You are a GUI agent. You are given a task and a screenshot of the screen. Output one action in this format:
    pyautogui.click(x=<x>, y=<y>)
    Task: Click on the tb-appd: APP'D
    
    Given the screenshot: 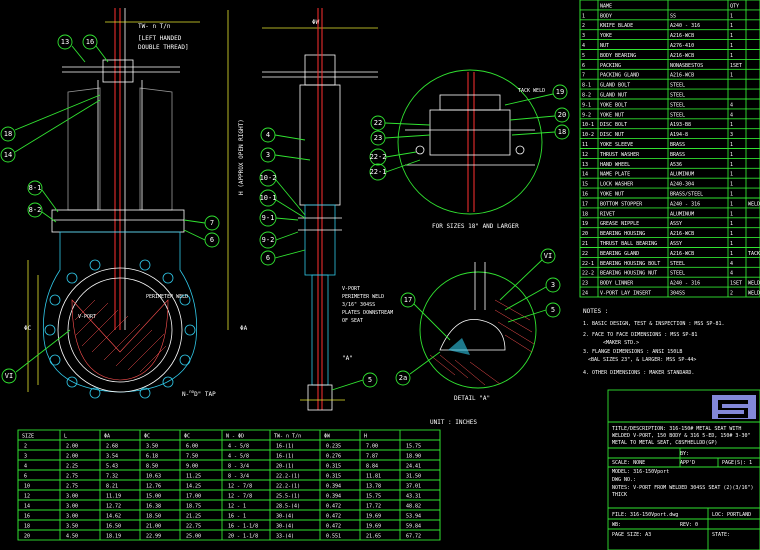 What is the action you would take?
    pyautogui.click(x=687, y=463)
    